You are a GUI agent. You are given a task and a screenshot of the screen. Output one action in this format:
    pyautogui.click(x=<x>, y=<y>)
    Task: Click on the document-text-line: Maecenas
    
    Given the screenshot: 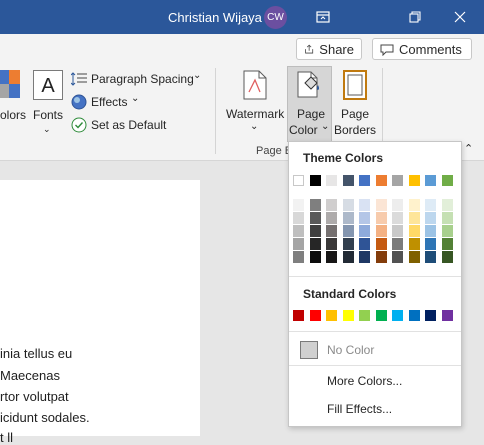 What is the action you would take?
    pyautogui.click(x=30, y=375)
    